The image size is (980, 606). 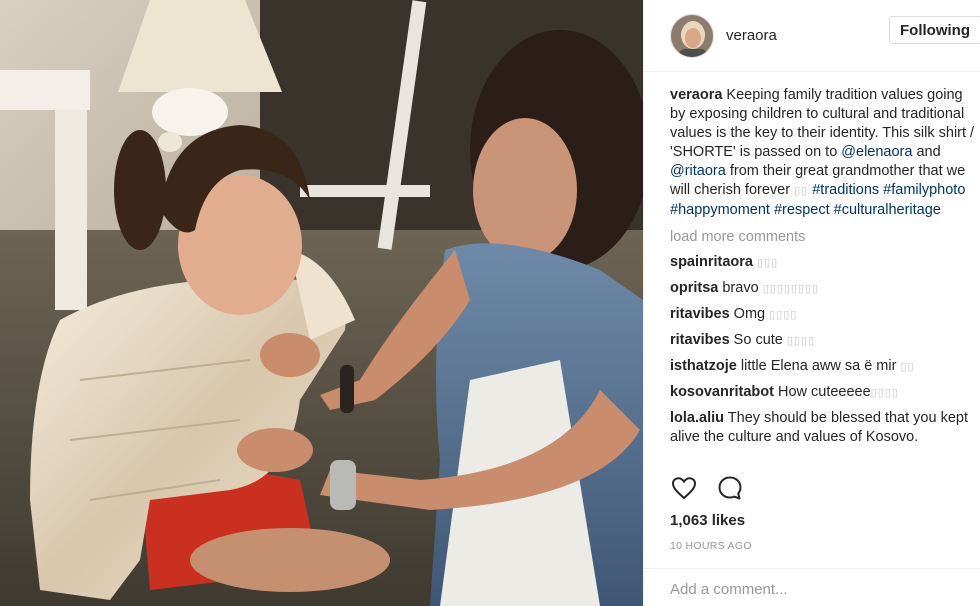 What do you see at coordinates (711, 262) in the screenshot?
I see `comment-author: spainritaora` at bounding box center [711, 262].